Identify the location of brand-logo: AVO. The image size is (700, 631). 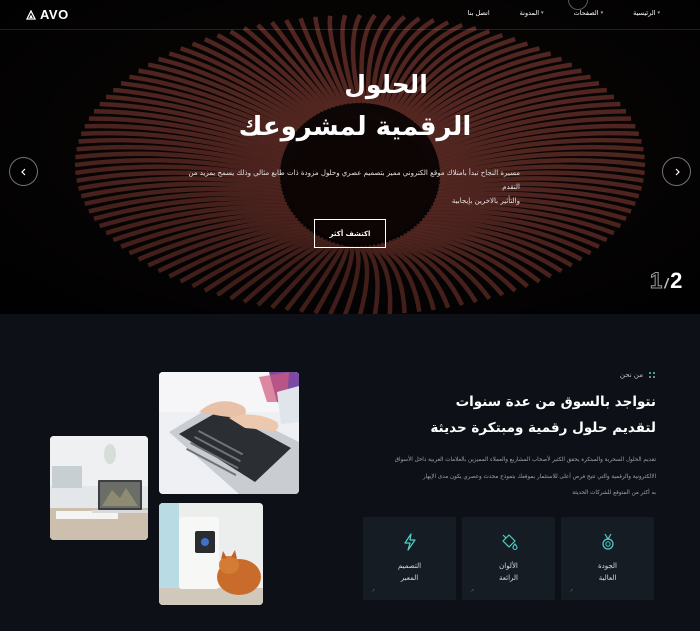
(47, 14).